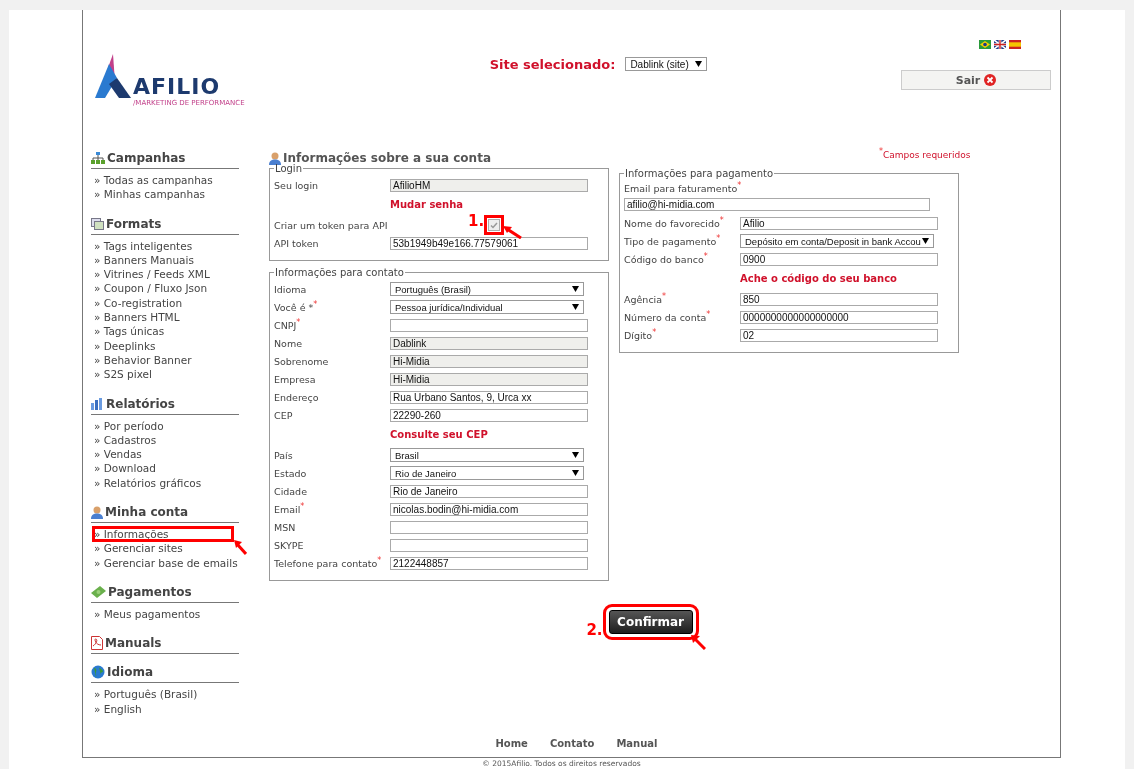  Describe the element at coordinates (339, 272) in the screenshot. I see `panel-legend: Informações para contato` at that location.